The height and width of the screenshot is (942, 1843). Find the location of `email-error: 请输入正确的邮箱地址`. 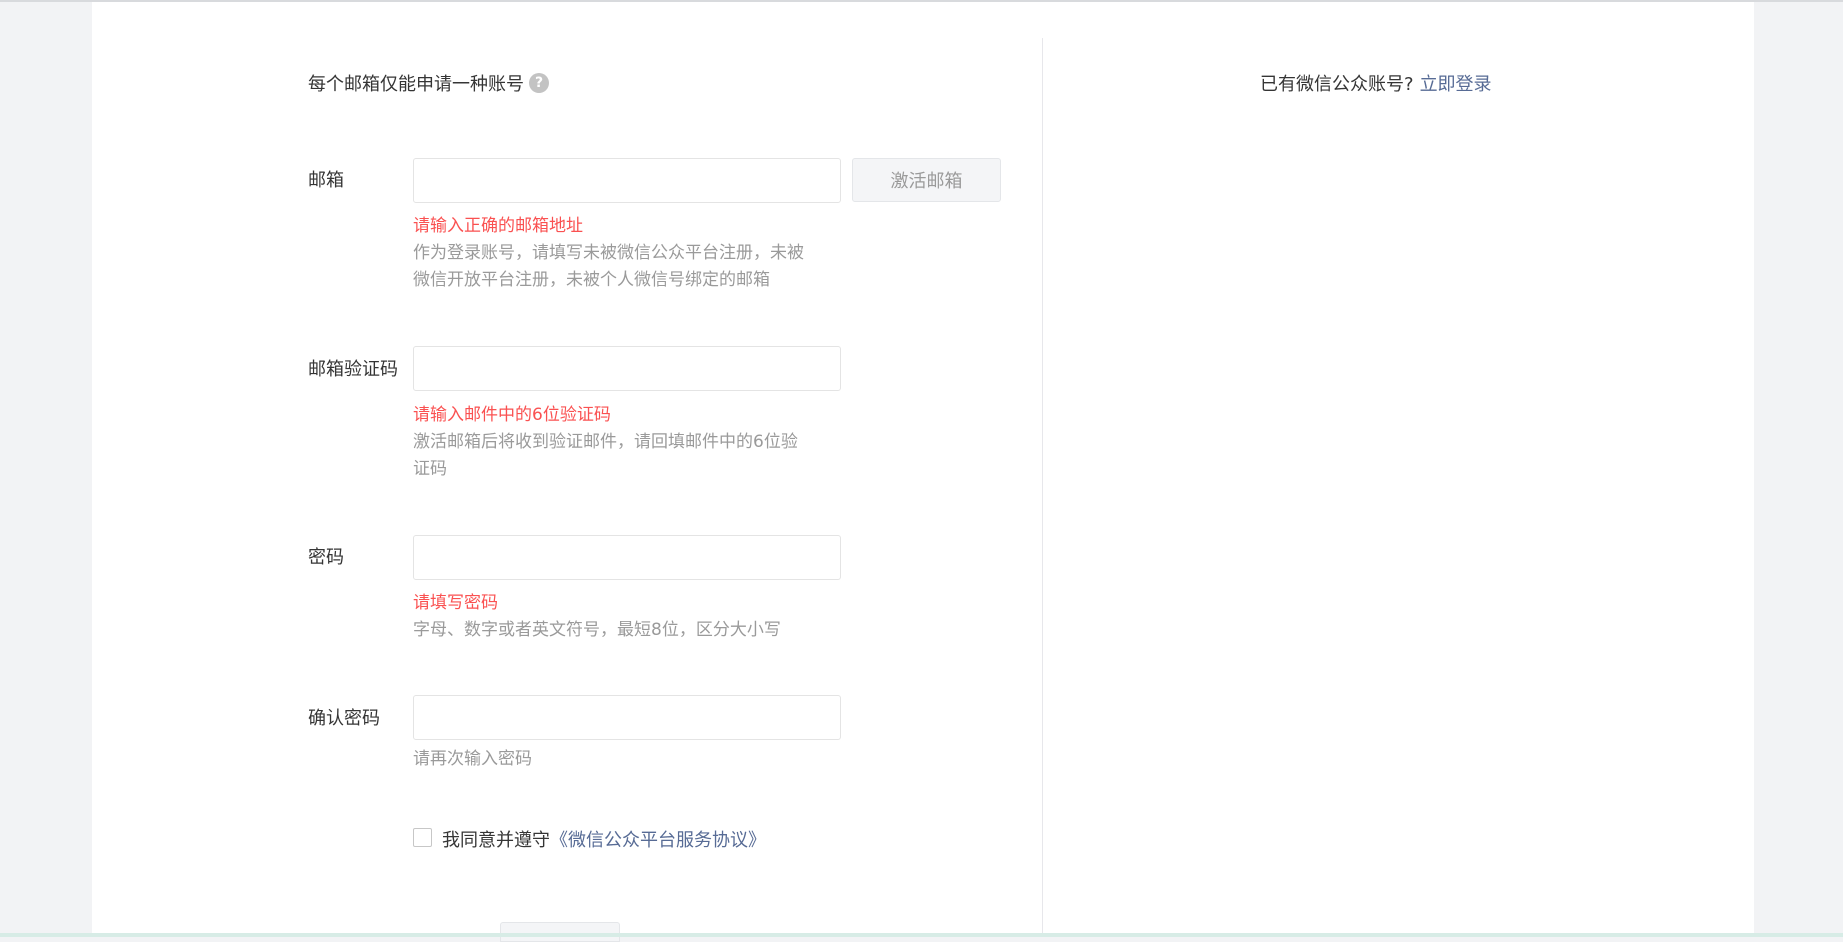

email-error: 请输入正确的邮箱地址 is located at coordinates (498, 226).